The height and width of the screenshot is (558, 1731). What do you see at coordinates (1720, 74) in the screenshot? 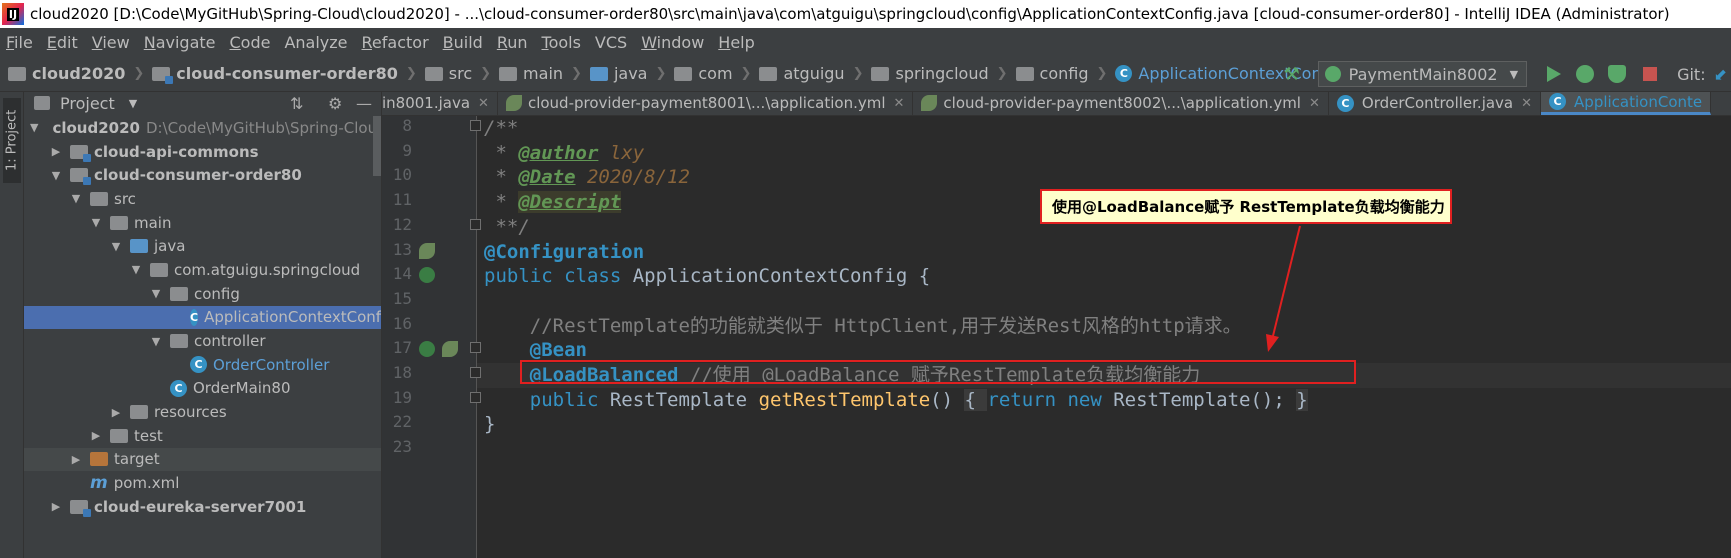
I see `git-update-icon: ⬋` at bounding box center [1720, 74].